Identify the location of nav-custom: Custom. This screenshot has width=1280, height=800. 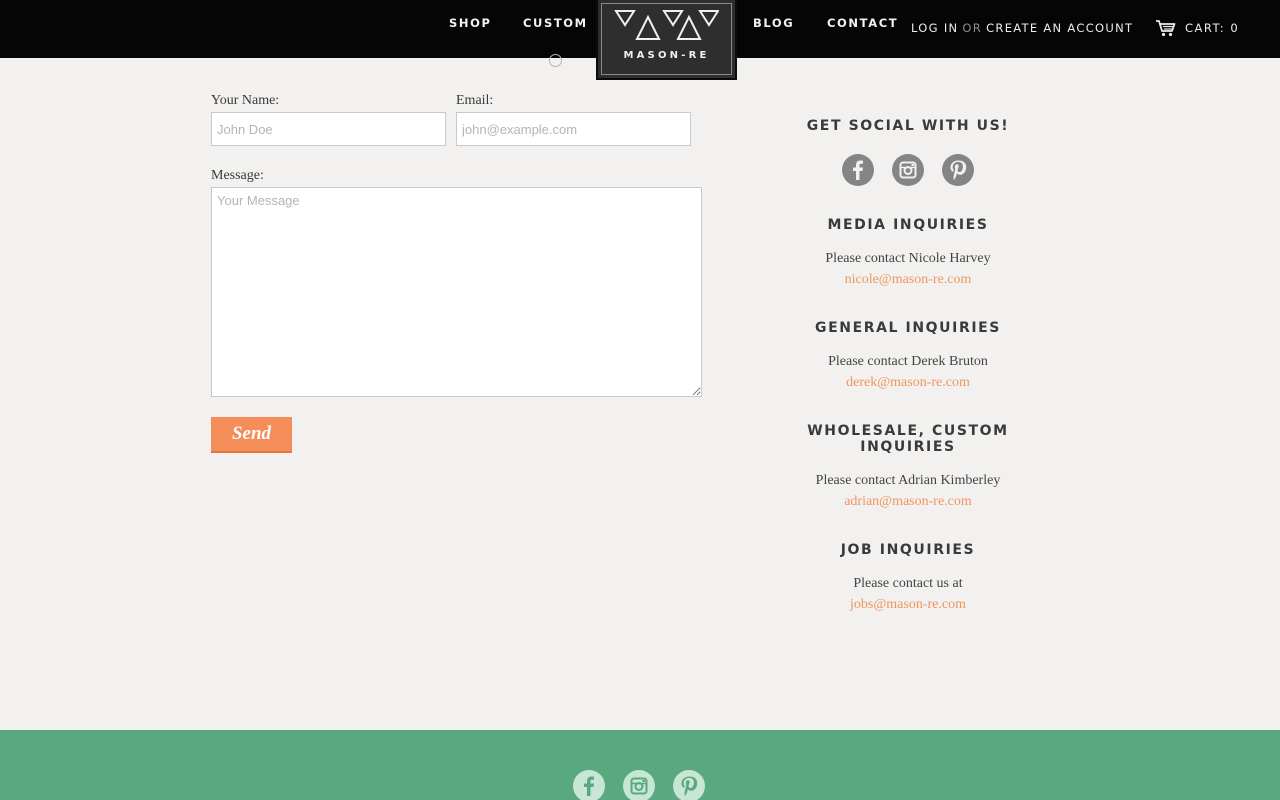
(555, 23).